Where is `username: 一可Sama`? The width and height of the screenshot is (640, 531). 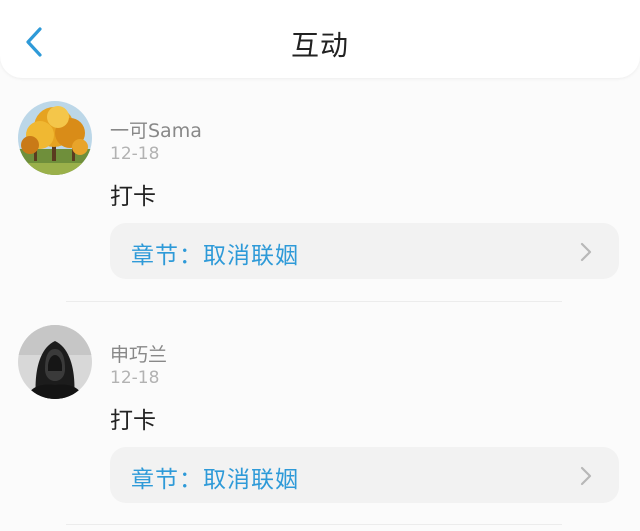
username: 一可Sama is located at coordinates (156, 129).